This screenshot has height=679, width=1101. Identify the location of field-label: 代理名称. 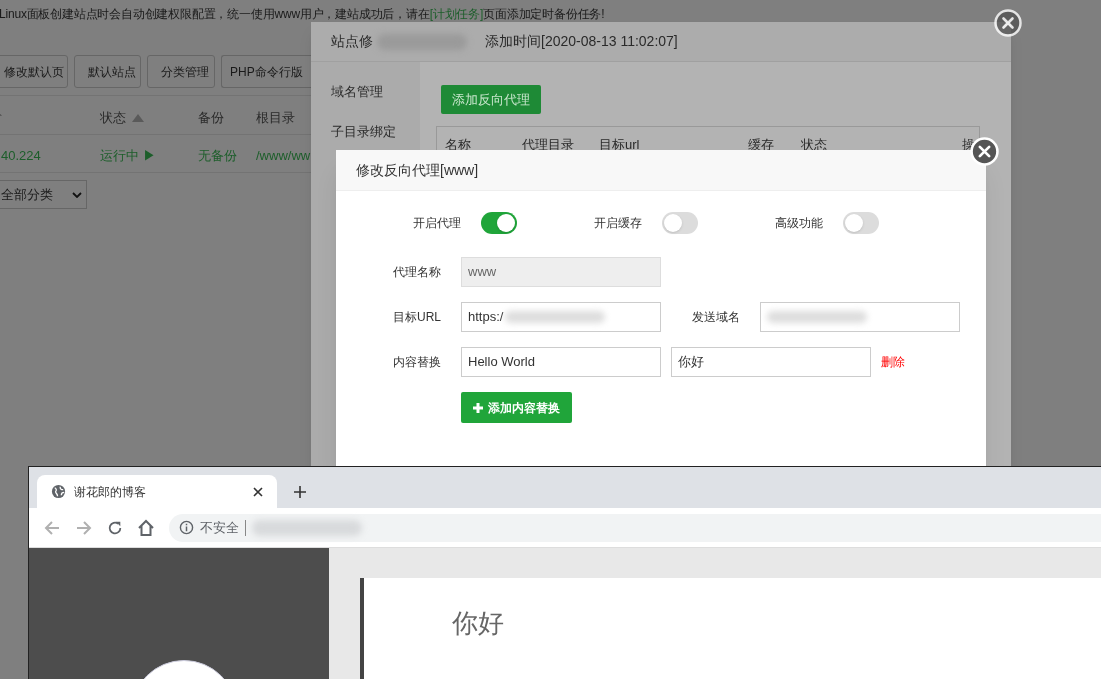
(416, 272).